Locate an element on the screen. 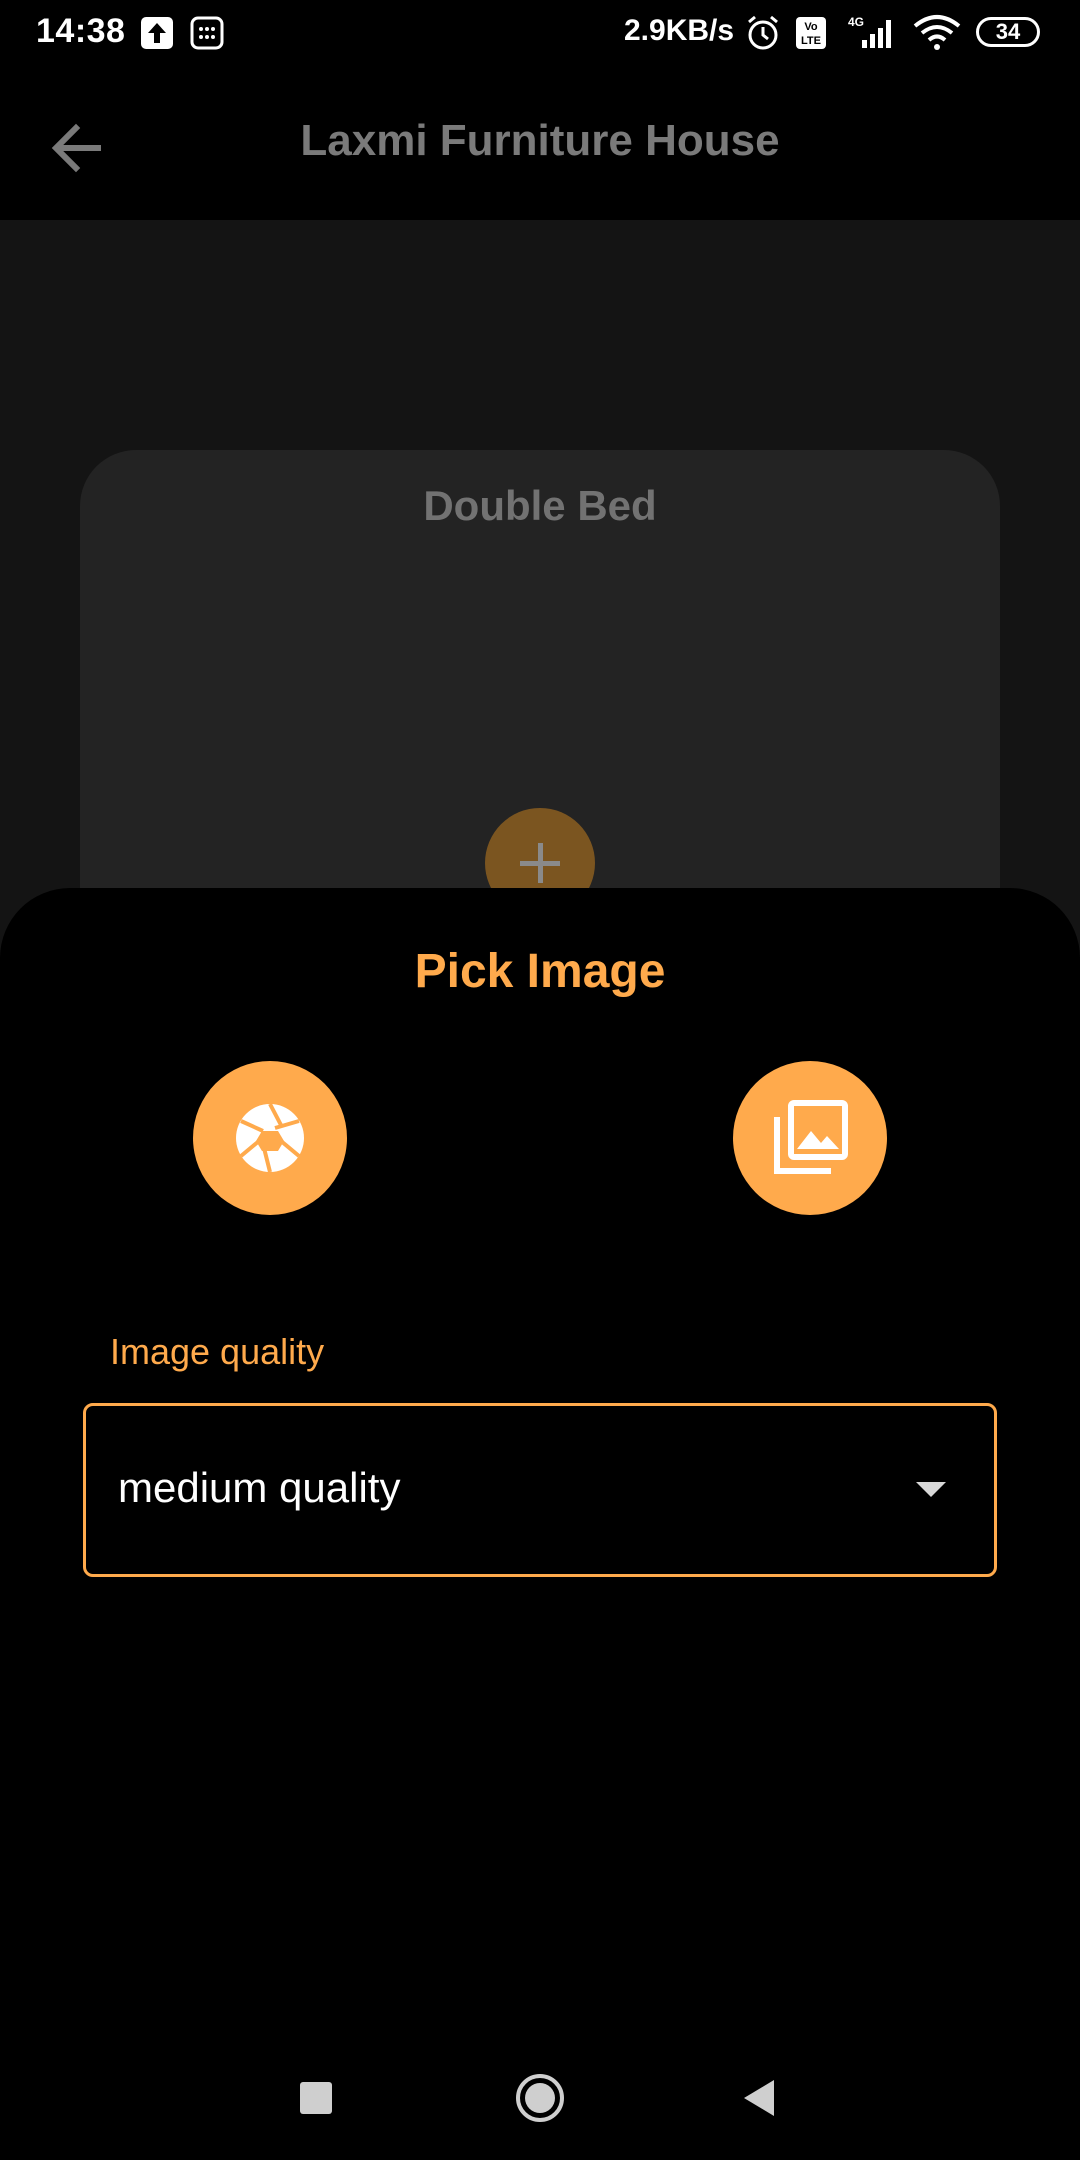 Image resolution: width=1080 pixels, height=2160 pixels. status-time: 14:38 is located at coordinates (81, 31).